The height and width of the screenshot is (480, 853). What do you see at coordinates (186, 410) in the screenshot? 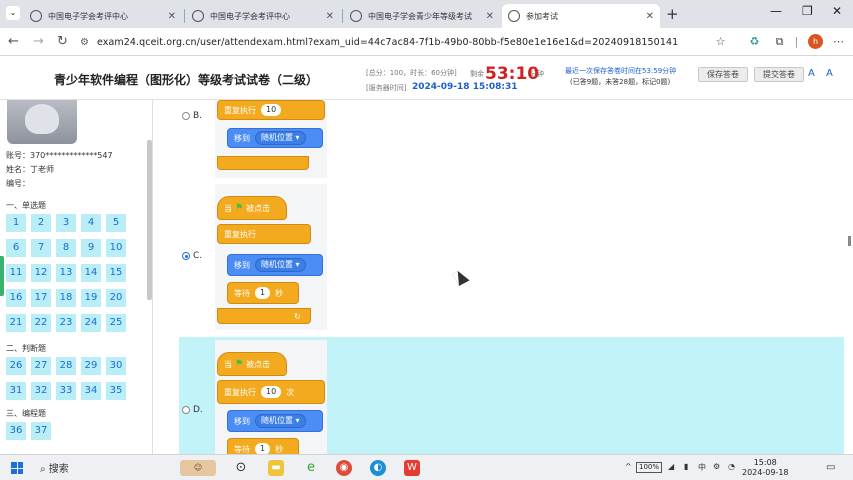
I see `option-d-radio` at bounding box center [186, 410].